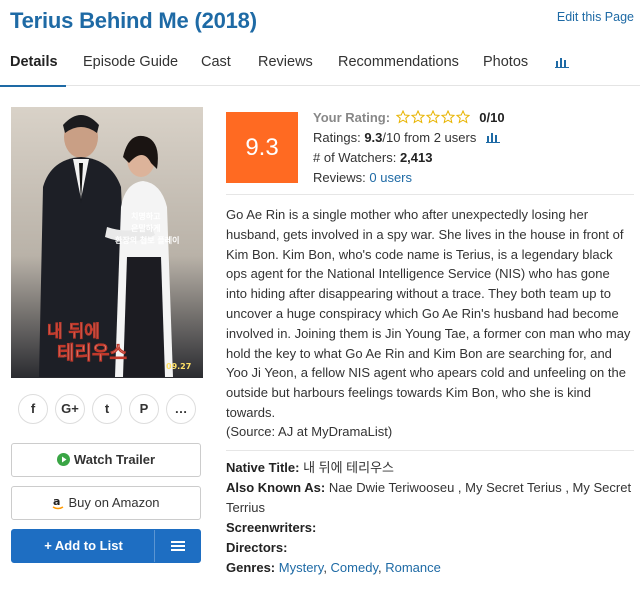 Image resolution: width=640 pixels, height=589 pixels. Describe the element at coordinates (349, 467) in the screenshot. I see `native-title-value: 내 뒤에 테리우스` at that location.